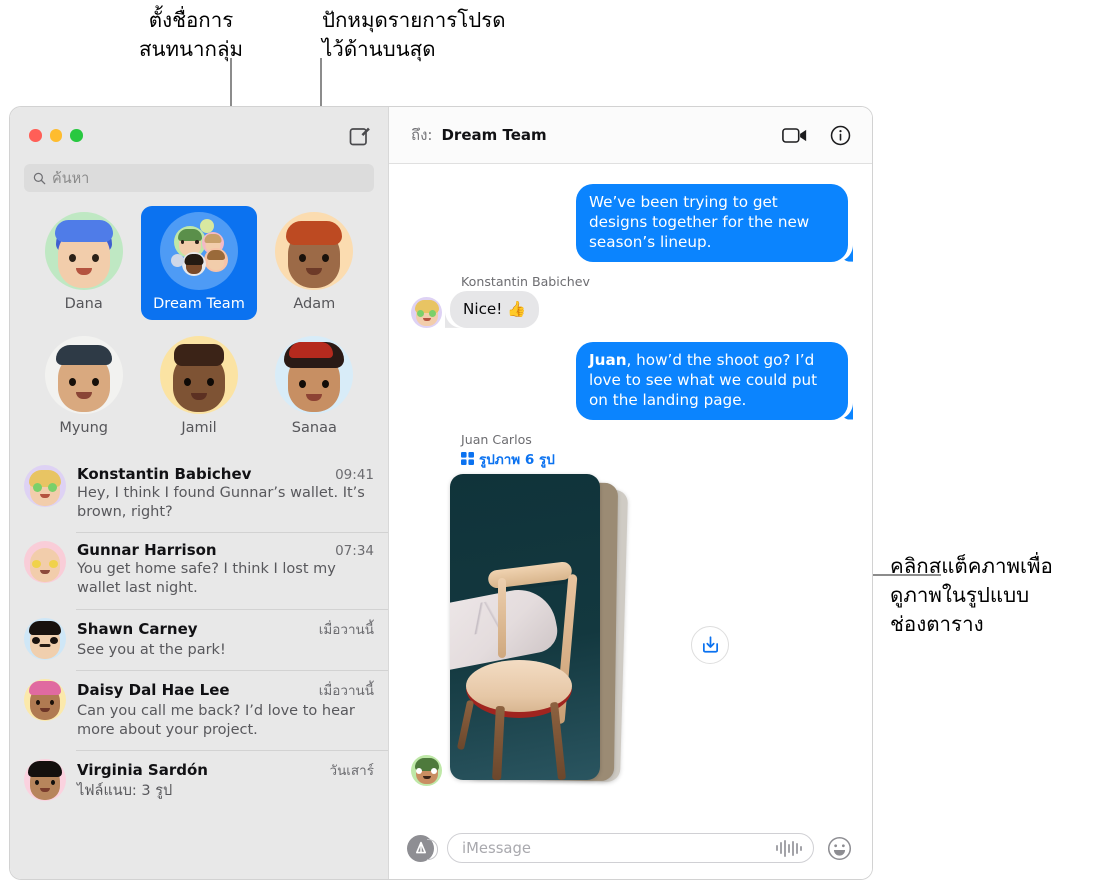  What do you see at coordinates (199, 325) in the screenshot?
I see `pinned-conversations: Dana Dream Team Adam Myung Jamil Sanaa` at bounding box center [199, 325].